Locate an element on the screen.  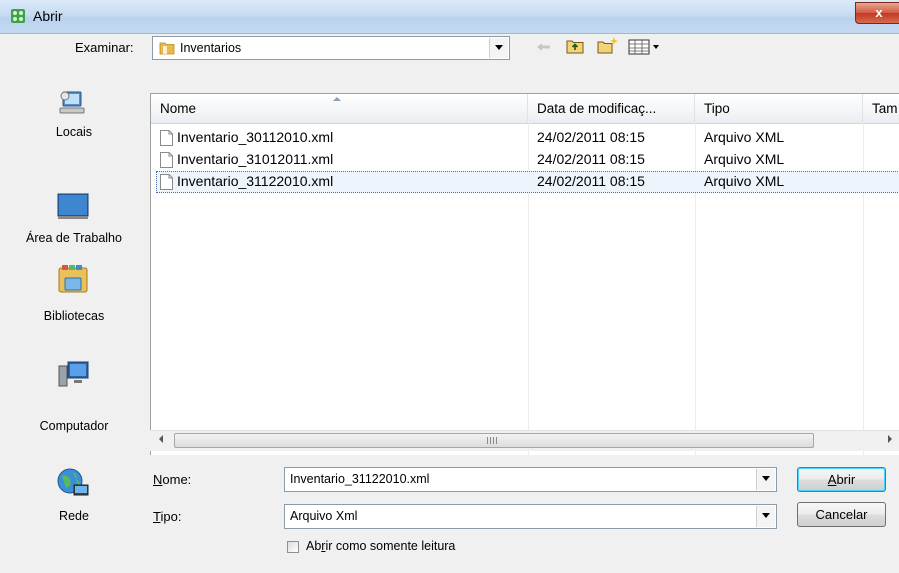
file-name: Inventario_31122010.xml is located at coordinates (255, 181).